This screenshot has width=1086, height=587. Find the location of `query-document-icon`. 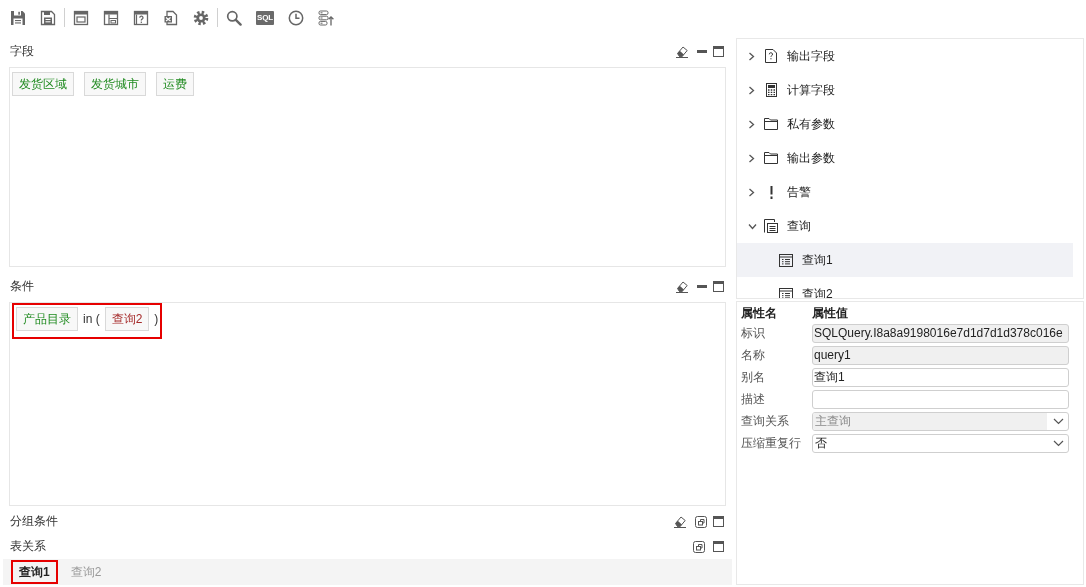

query-document-icon is located at coordinates (771, 226).